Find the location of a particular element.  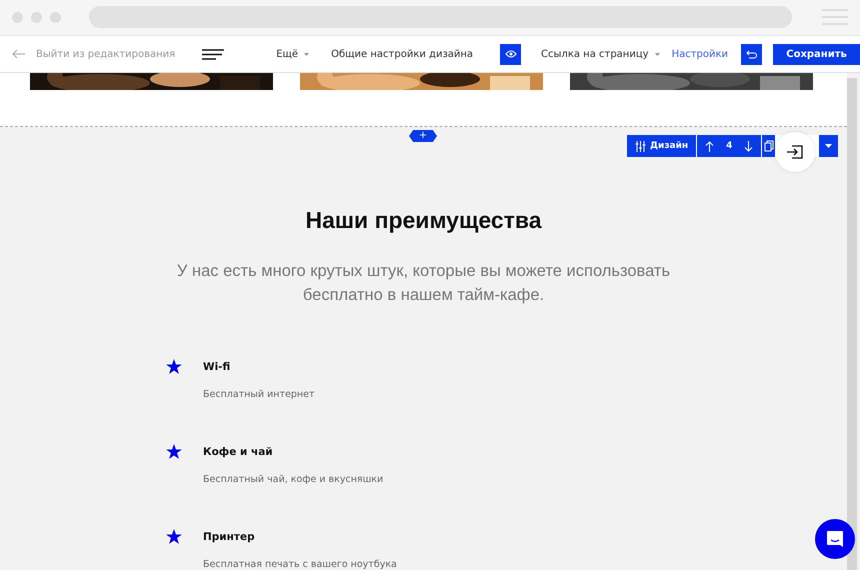

move-down-button is located at coordinates (749, 146).